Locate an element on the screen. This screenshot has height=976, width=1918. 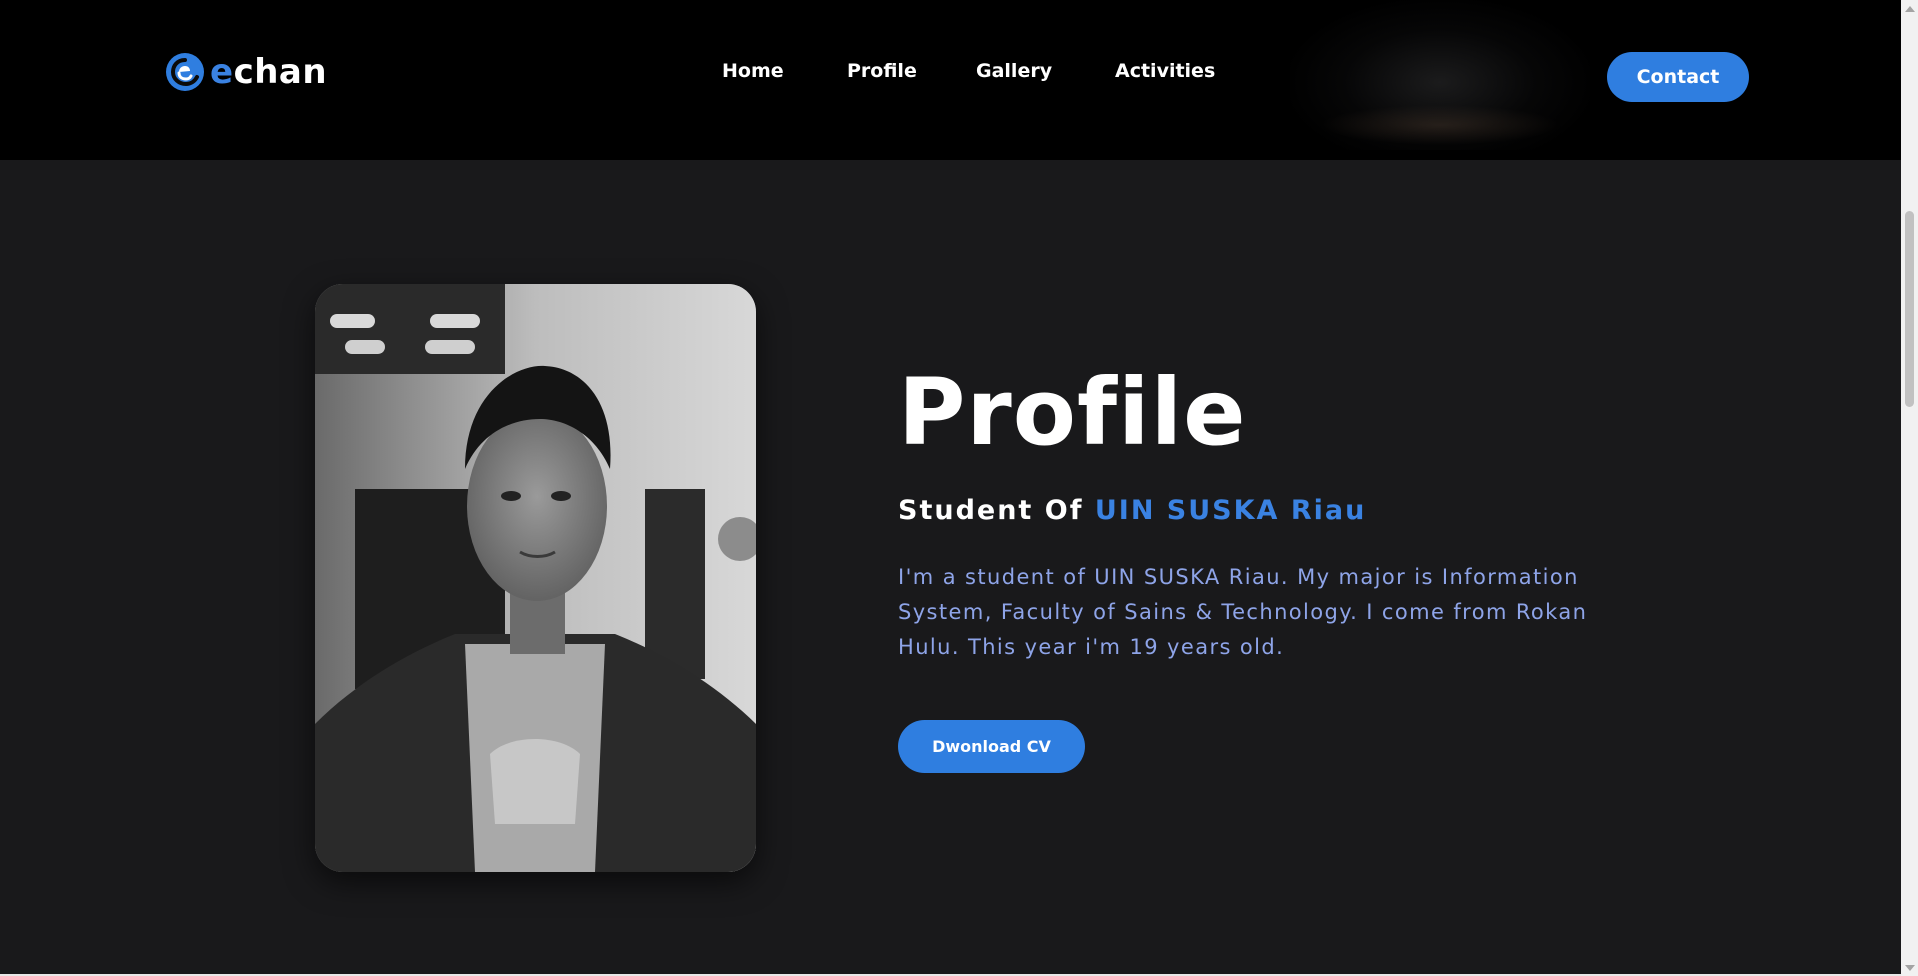
site-logo: echan is located at coordinates (245, 72).